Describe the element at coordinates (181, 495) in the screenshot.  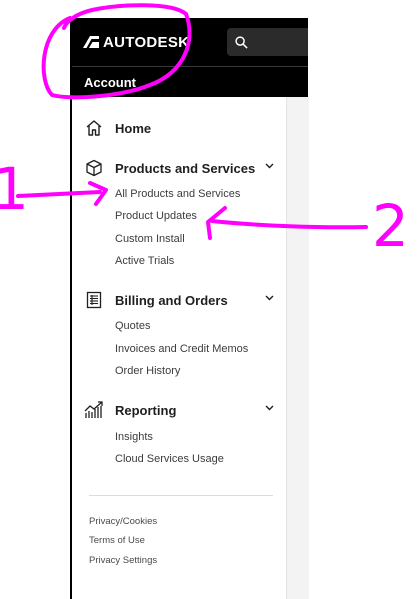
I see `divider` at that location.